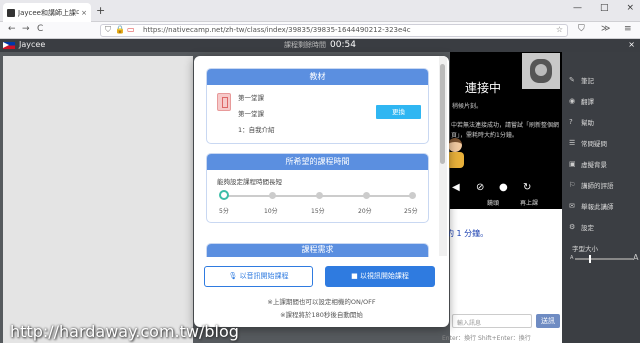 This screenshot has height=343, width=640. Describe the element at coordinates (636, 257) in the screenshot. I see `font-large-icon: A` at that location.